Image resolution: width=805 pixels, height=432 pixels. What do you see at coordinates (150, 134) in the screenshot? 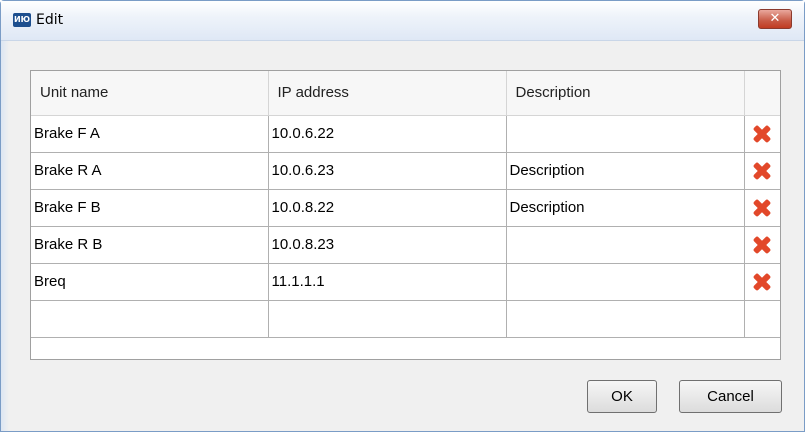
I see `unit-name-cell: Brake F A` at bounding box center [150, 134].